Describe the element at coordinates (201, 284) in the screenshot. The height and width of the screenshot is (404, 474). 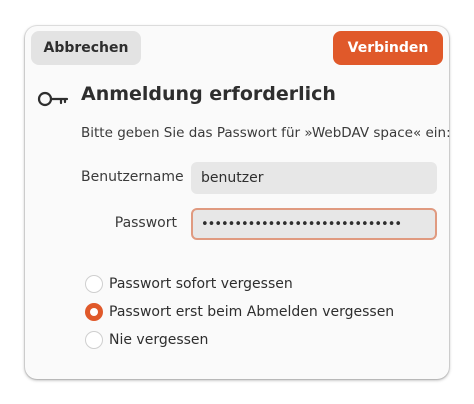
I see `radio-label: Passwort sofort vergessen` at that location.